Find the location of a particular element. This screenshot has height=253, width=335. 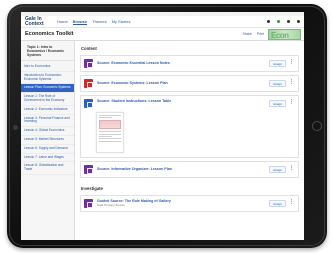

sidebar-item: Intro to Economics is located at coordinates (47, 67).